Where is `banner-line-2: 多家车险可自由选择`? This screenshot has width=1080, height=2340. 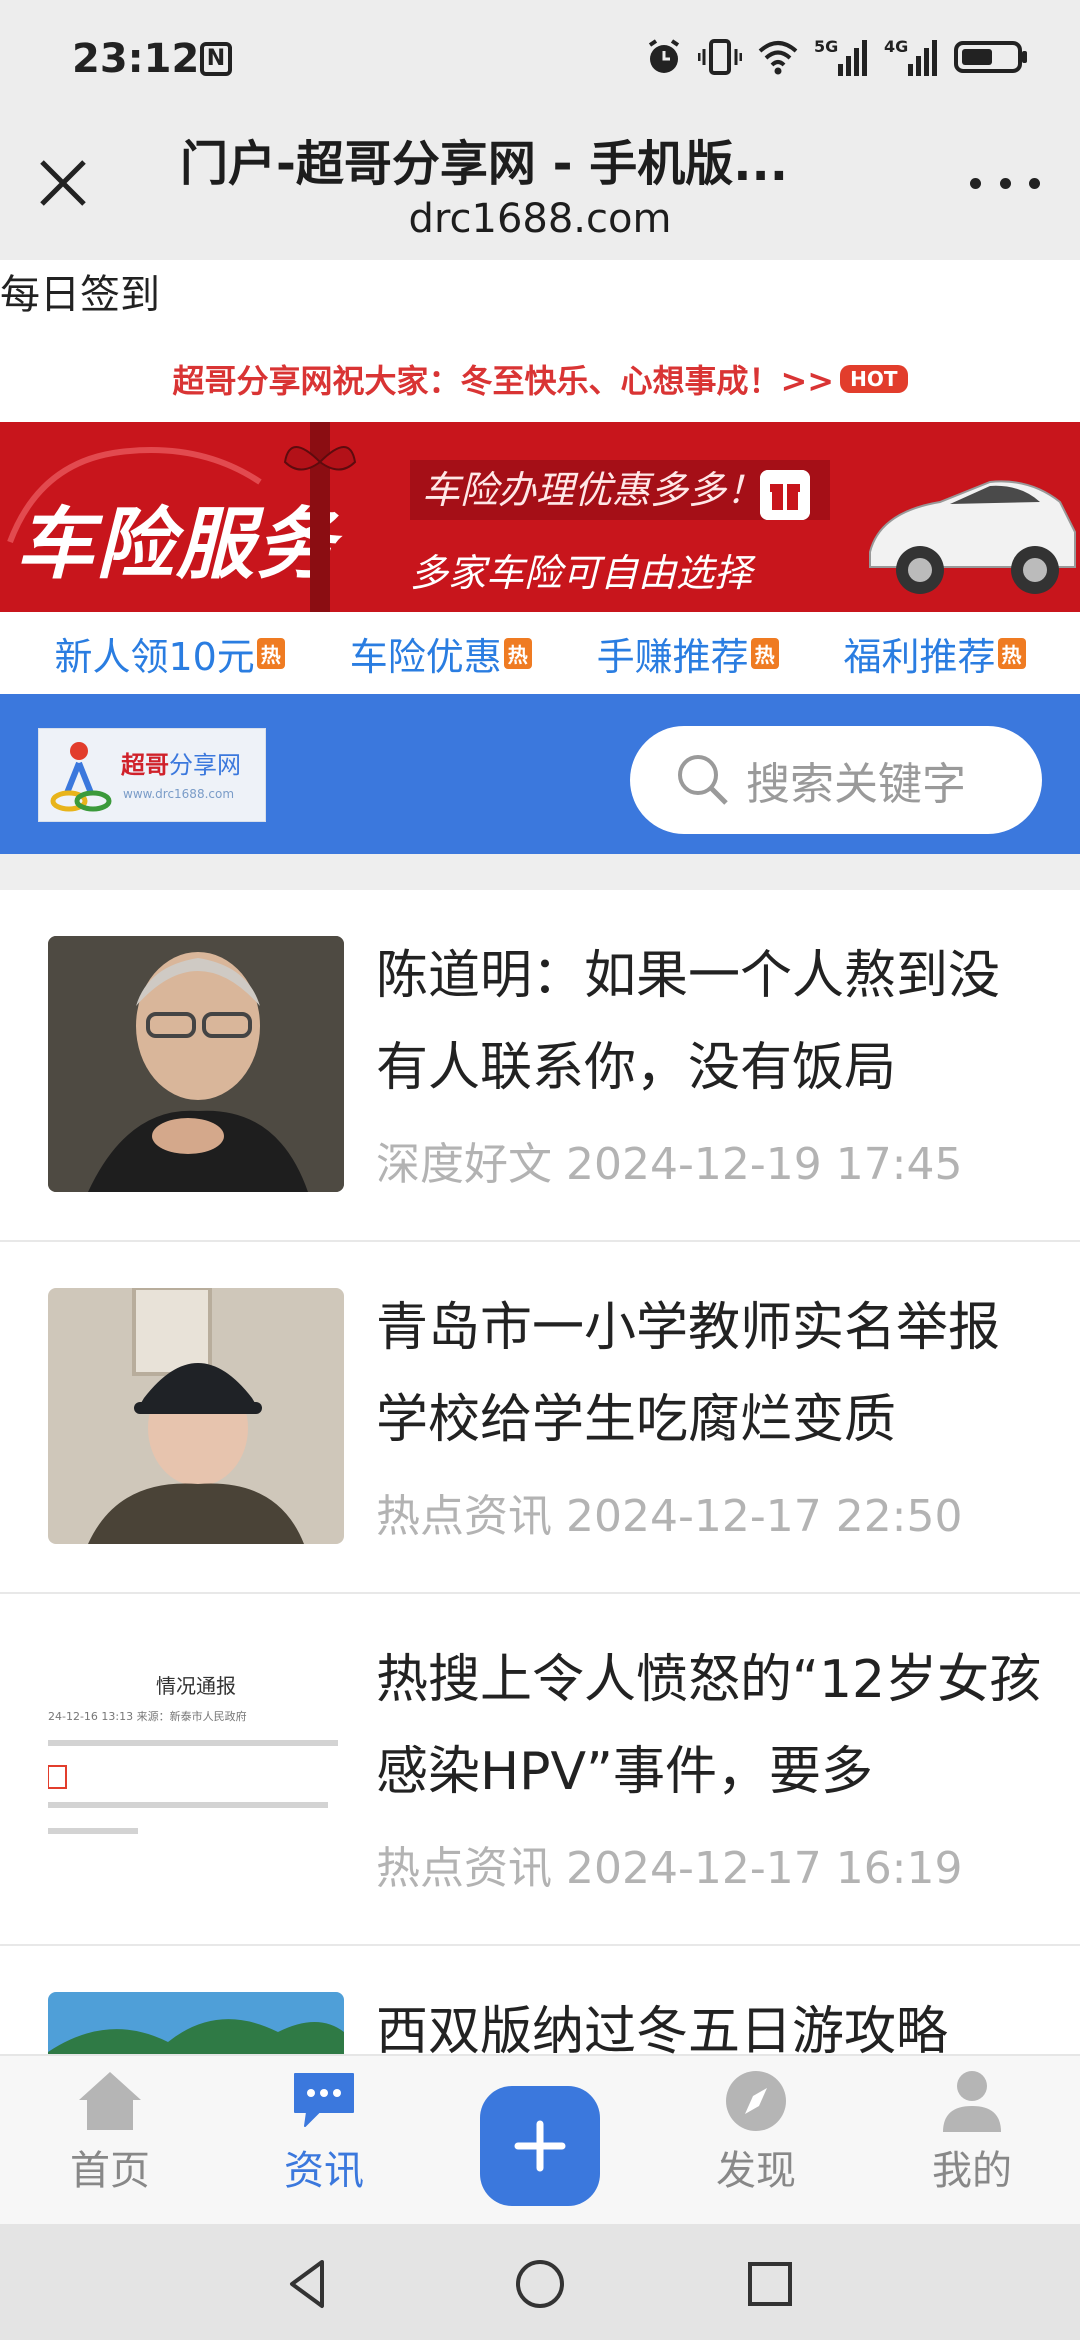 banner-line-2: 多家车险可自由选择 is located at coordinates (581, 573).